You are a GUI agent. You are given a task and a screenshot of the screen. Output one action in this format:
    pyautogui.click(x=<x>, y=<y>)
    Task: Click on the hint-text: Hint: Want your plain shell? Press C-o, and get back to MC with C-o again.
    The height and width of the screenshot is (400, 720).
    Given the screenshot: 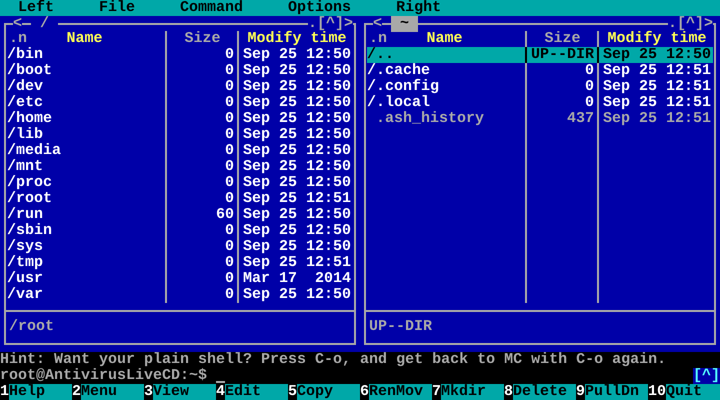 What is the action you would take?
    pyautogui.click(x=334, y=360)
    